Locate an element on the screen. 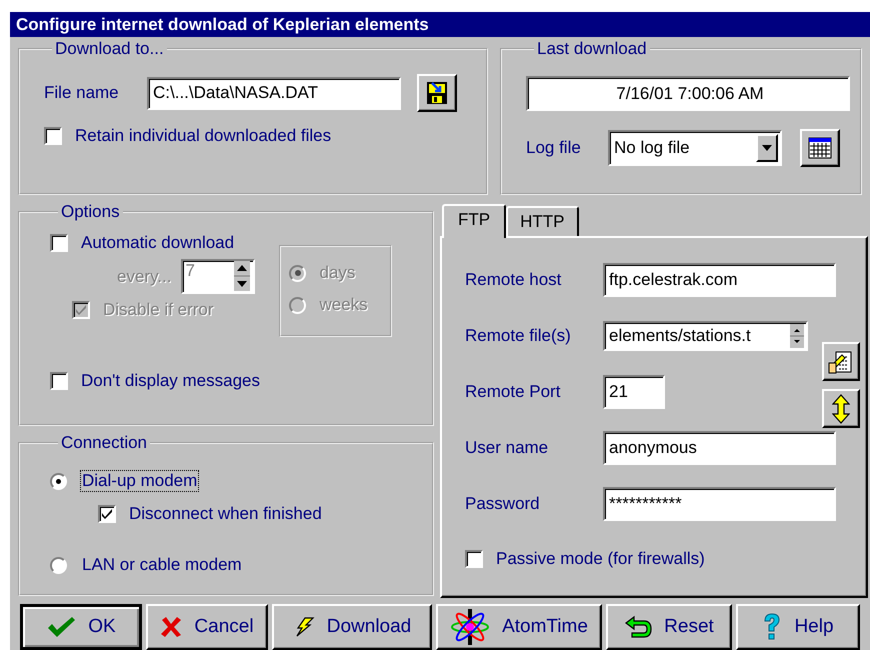 The width and height of the screenshot is (870, 650). timestamp-field: 7/16/01 7:00:06 AM is located at coordinates (688, 93).